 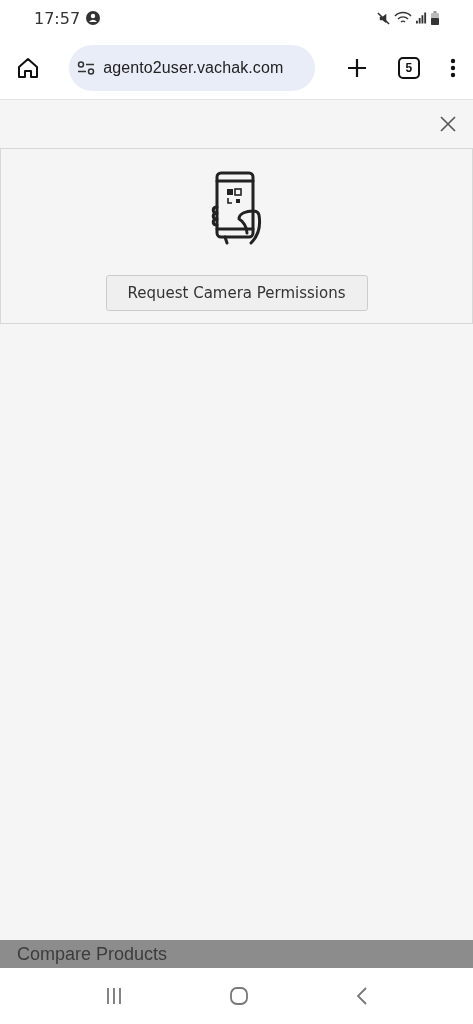 I want to click on url-text: agento2user.vachak.com, so click(x=193, y=67).